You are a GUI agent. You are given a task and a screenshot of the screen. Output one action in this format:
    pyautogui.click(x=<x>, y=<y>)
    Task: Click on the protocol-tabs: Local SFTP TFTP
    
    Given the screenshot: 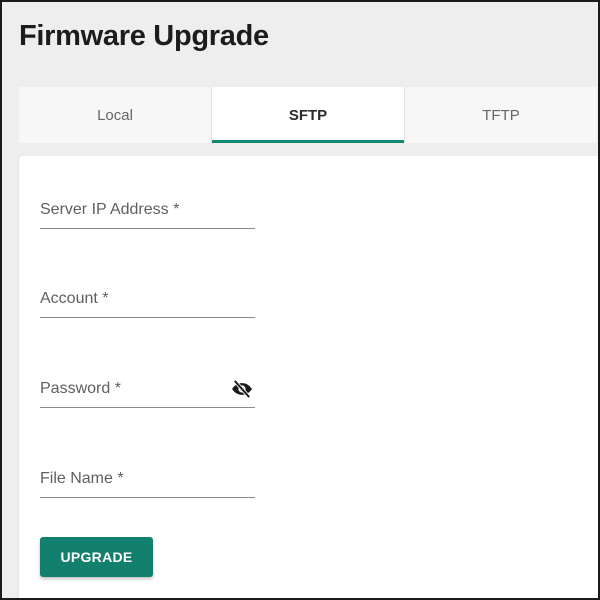 What is the action you would take?
    pyautogui.click(x=308, y=115)
    